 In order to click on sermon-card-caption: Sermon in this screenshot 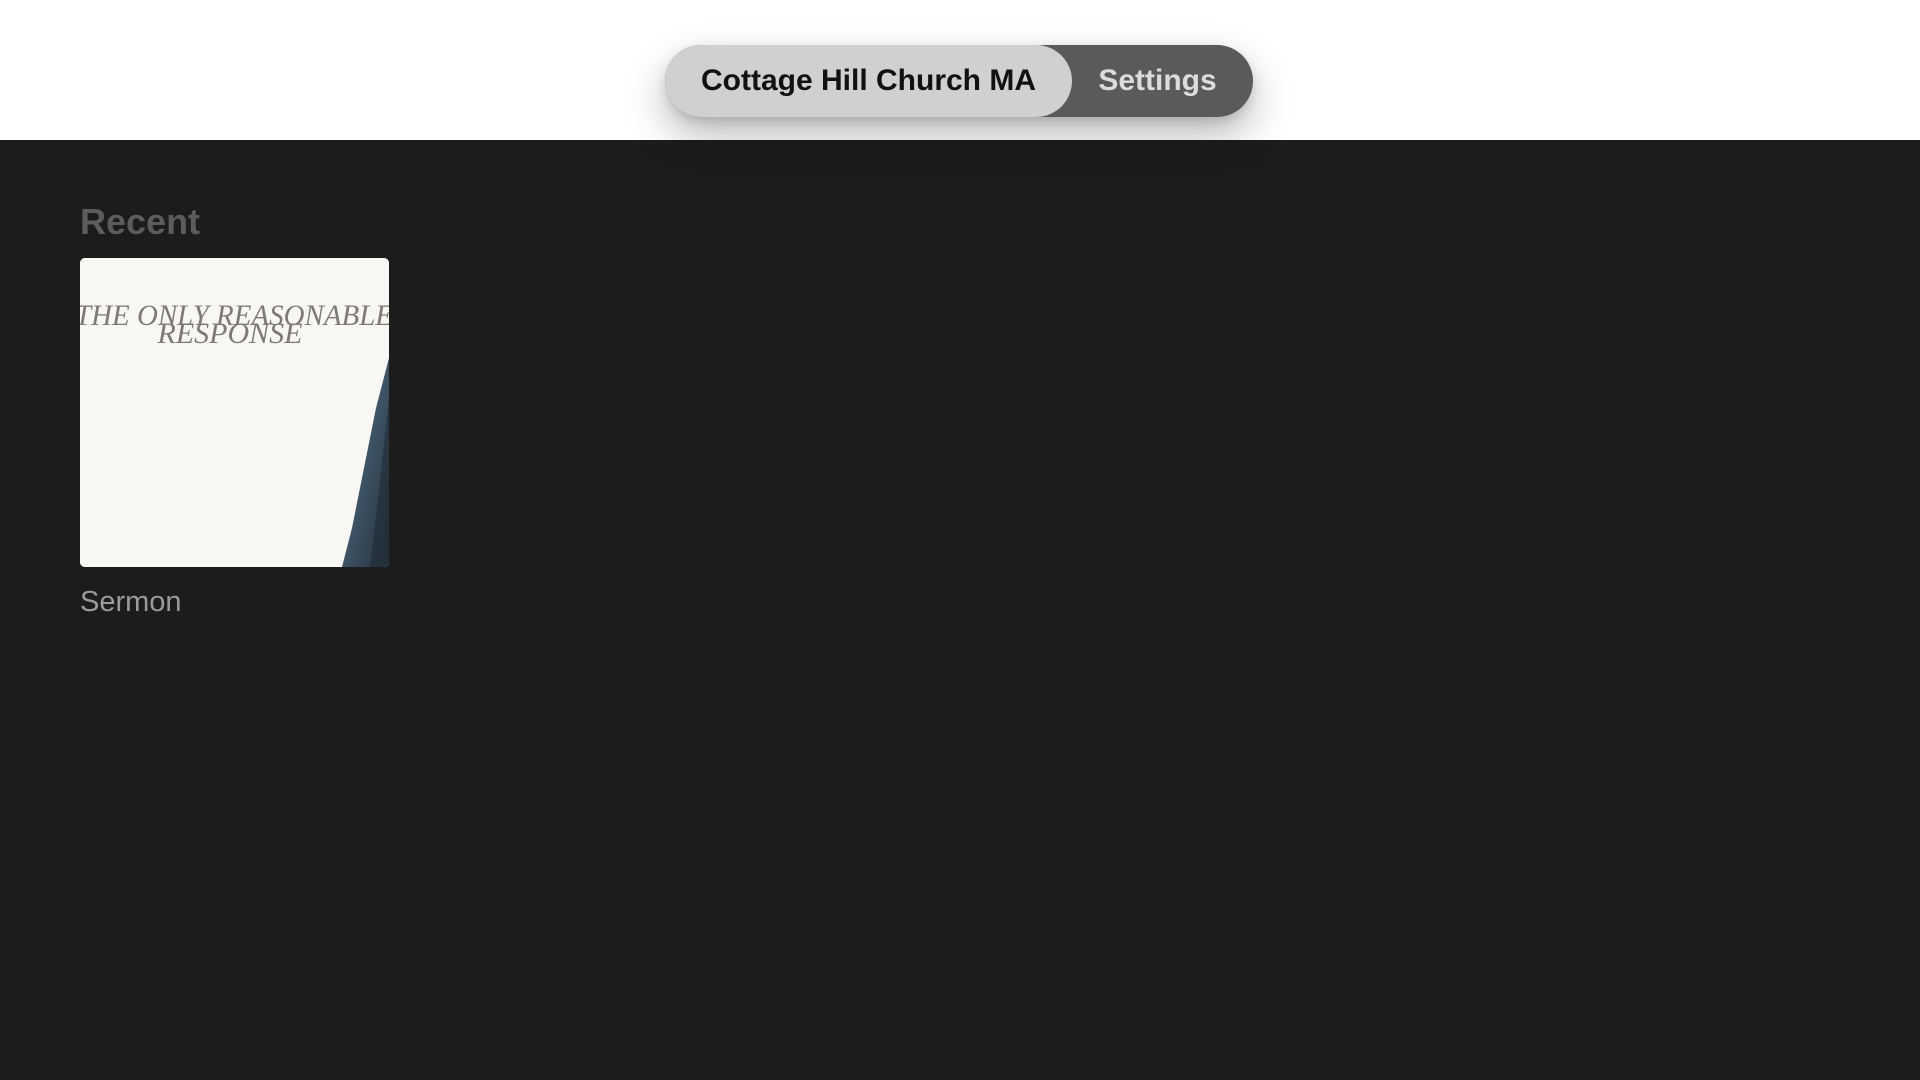, I will do `click(131, 602)`.